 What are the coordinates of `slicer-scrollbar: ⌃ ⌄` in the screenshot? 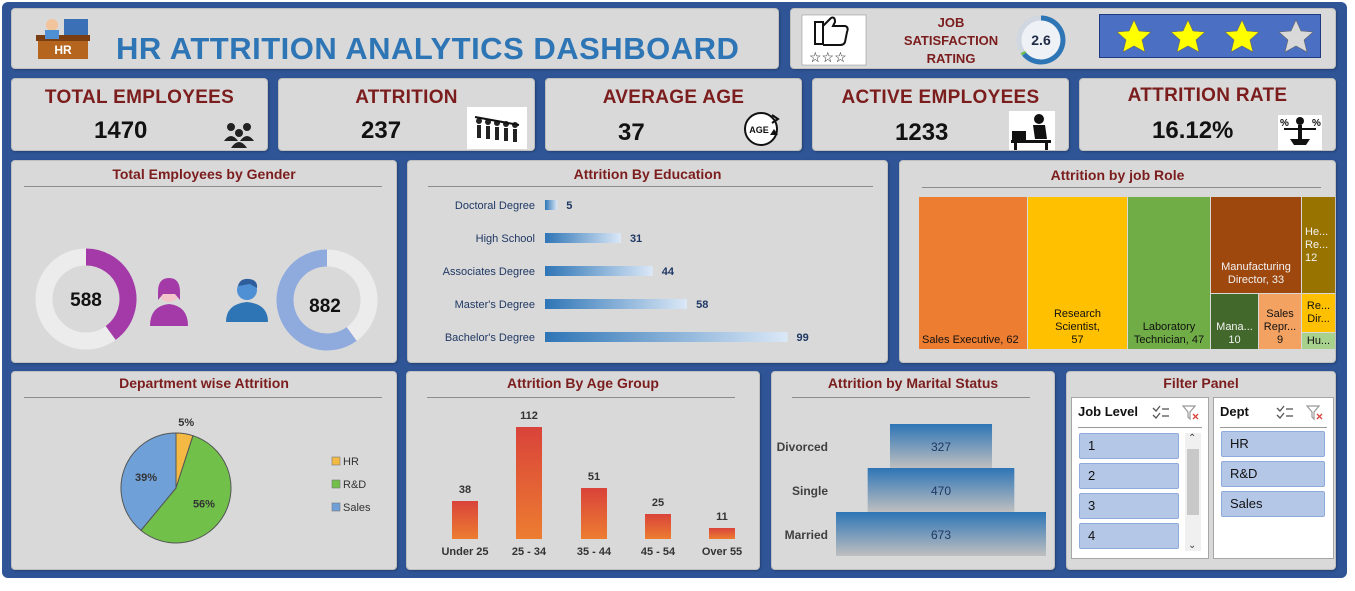 It's located at (1193, 492).